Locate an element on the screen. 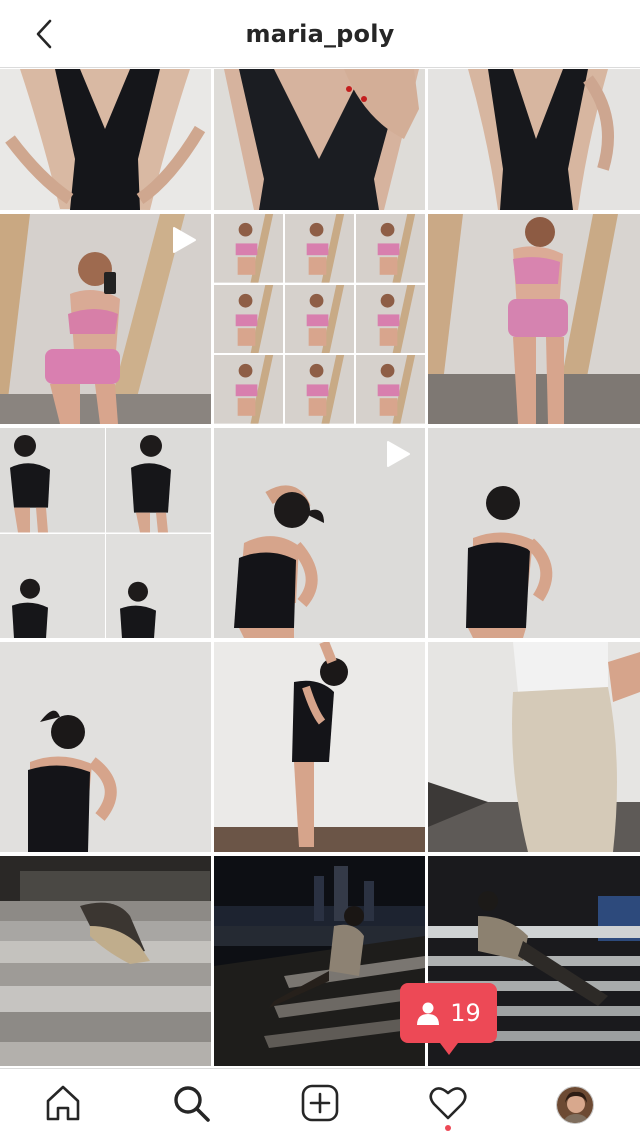  person-icon is located at coordinates (428, 1013).